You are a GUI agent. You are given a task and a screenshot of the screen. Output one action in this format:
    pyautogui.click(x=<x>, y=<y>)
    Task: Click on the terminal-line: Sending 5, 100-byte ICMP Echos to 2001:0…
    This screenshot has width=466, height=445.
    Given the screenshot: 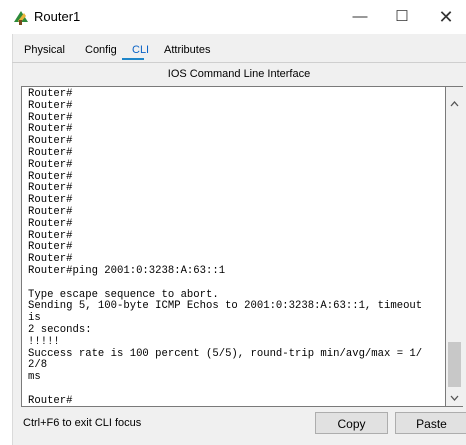 What is the action you would take?
    pyautogui.click(x=228, y=312)
    